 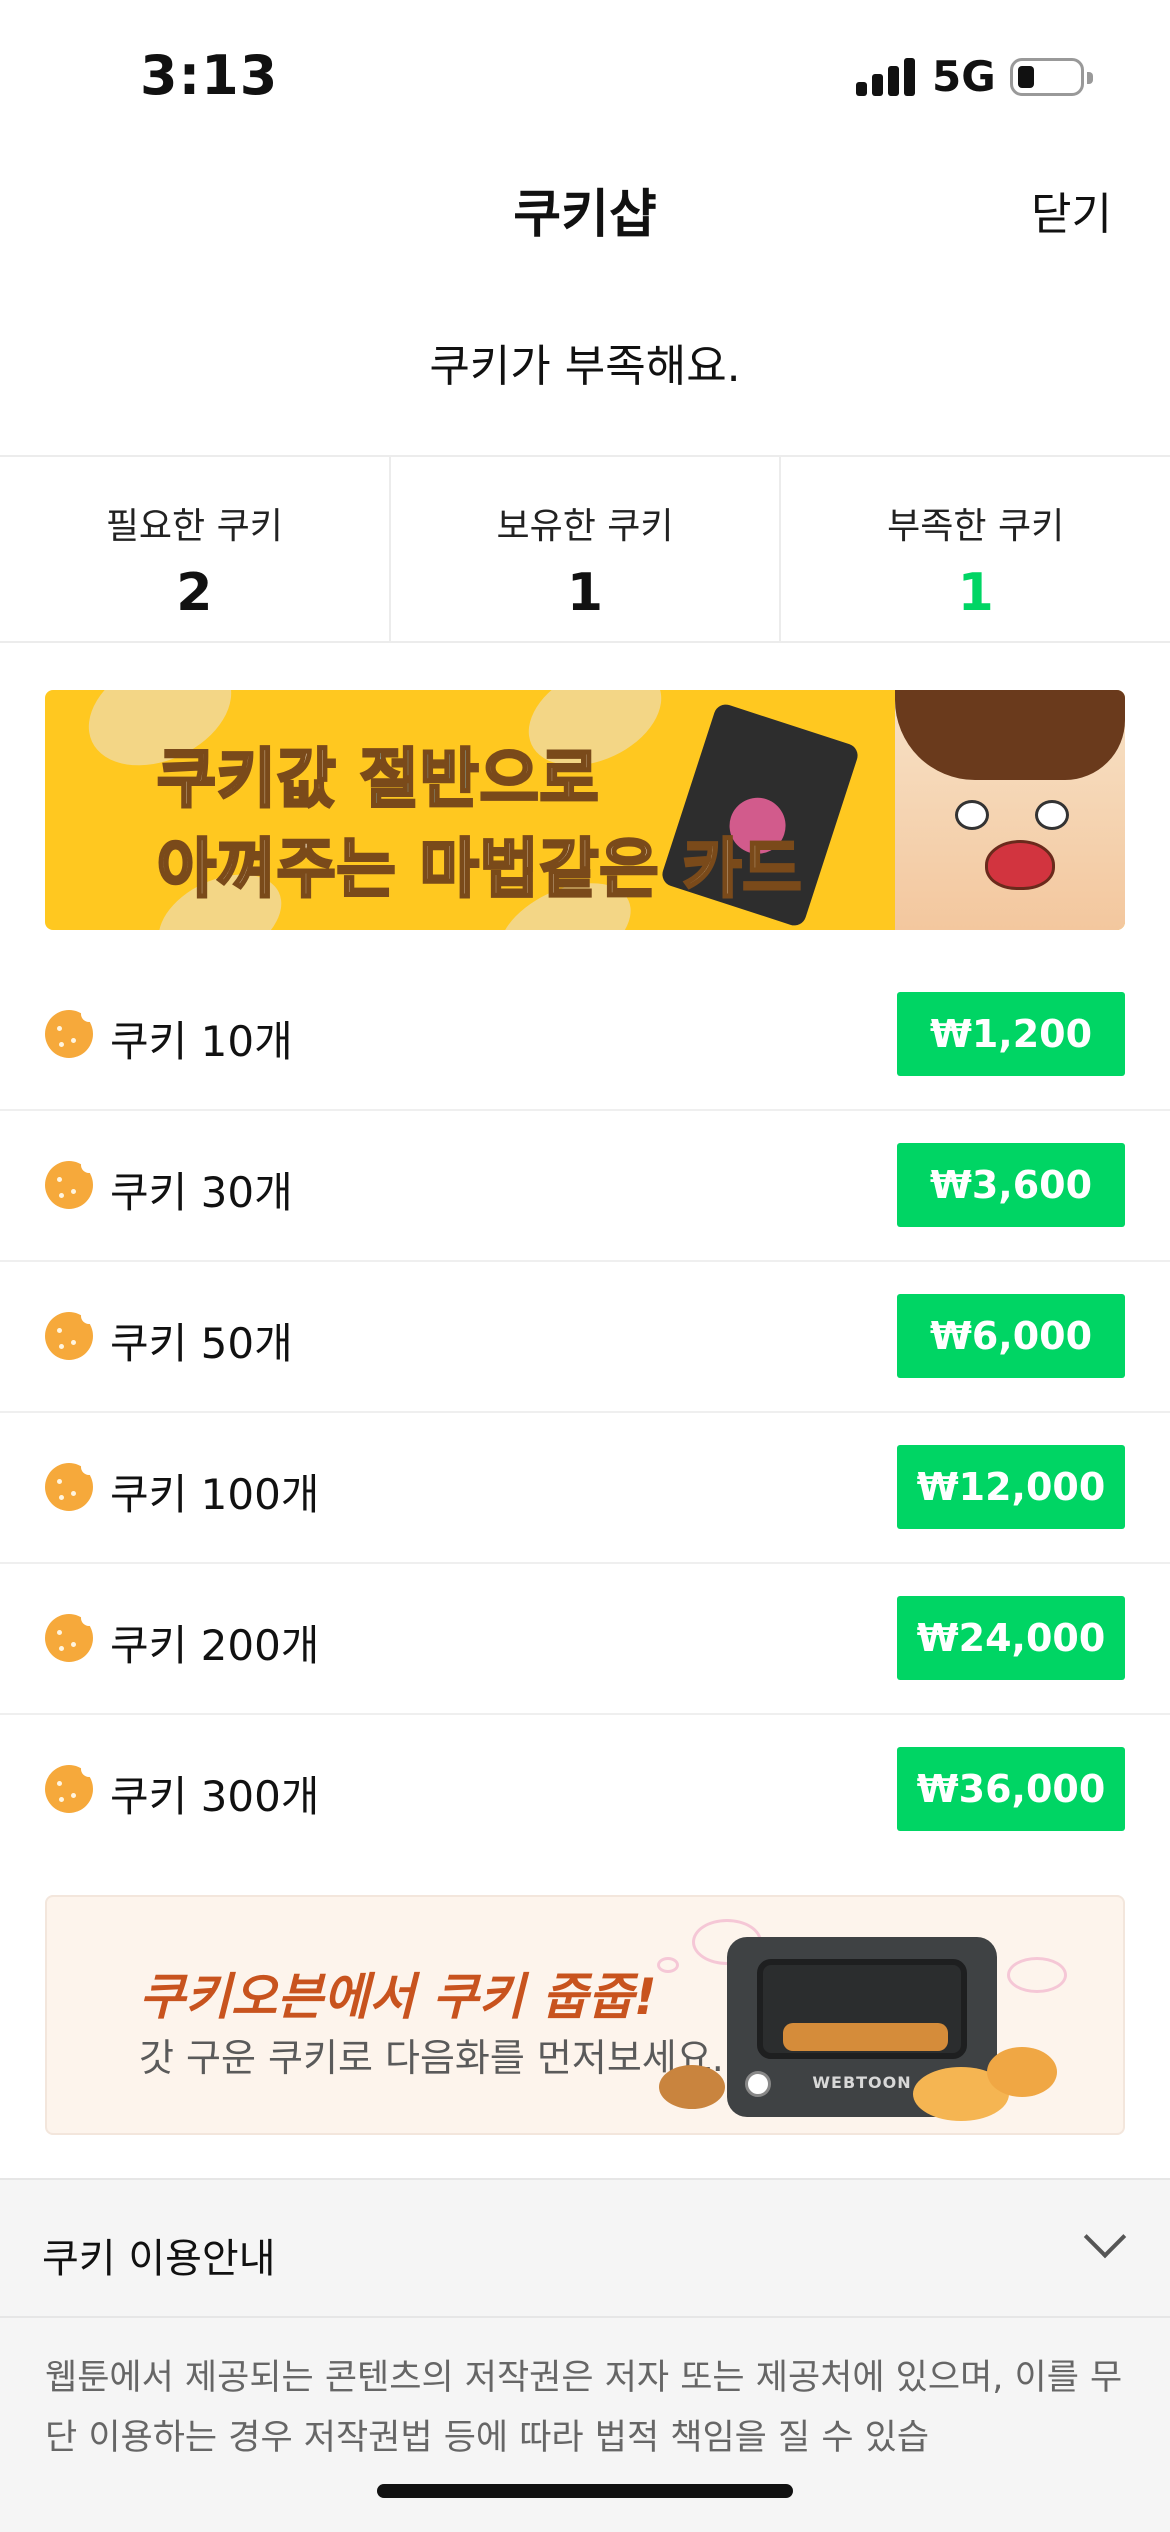 I want to click on banner-line-2: 아껴주는 마법같은 카드, so click(x=479, y=870).